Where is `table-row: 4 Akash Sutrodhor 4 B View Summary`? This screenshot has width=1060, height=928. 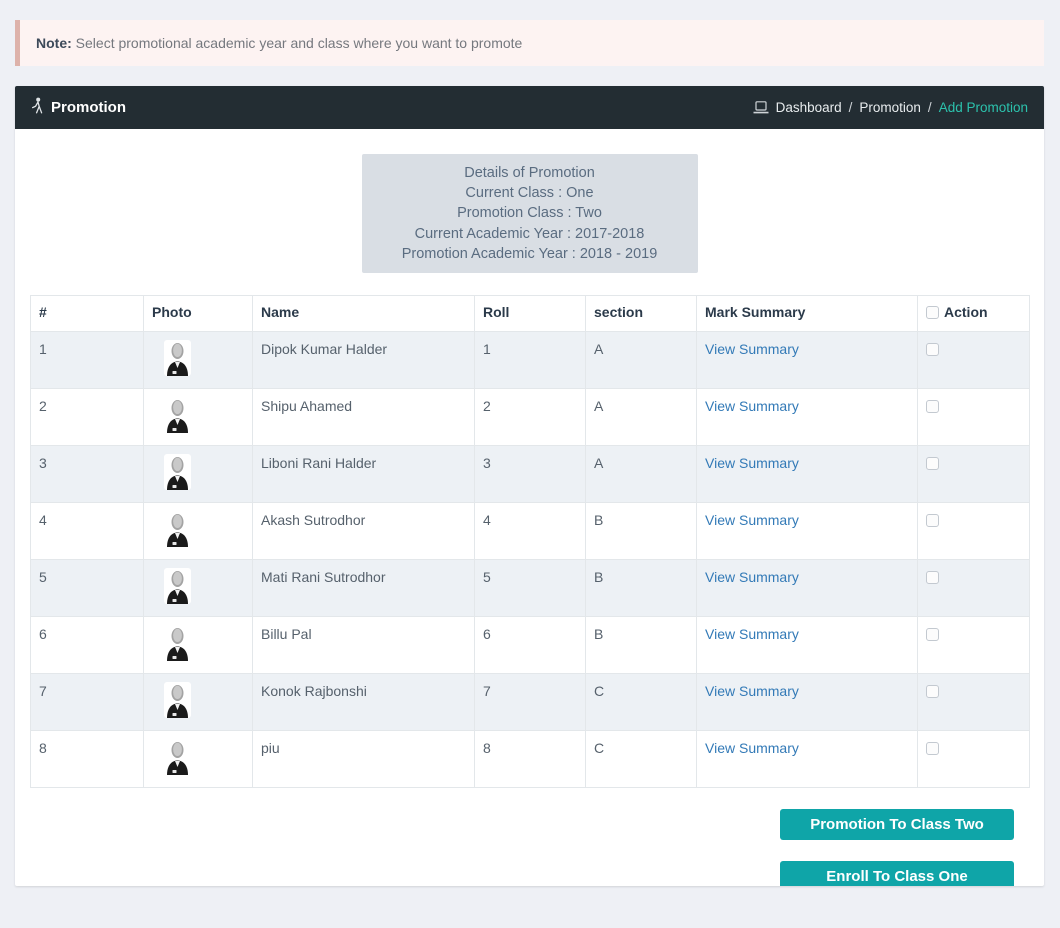 table-row: 4 Akash Sutrodhor 4 B View Summary is located at coordinates (530, 531).